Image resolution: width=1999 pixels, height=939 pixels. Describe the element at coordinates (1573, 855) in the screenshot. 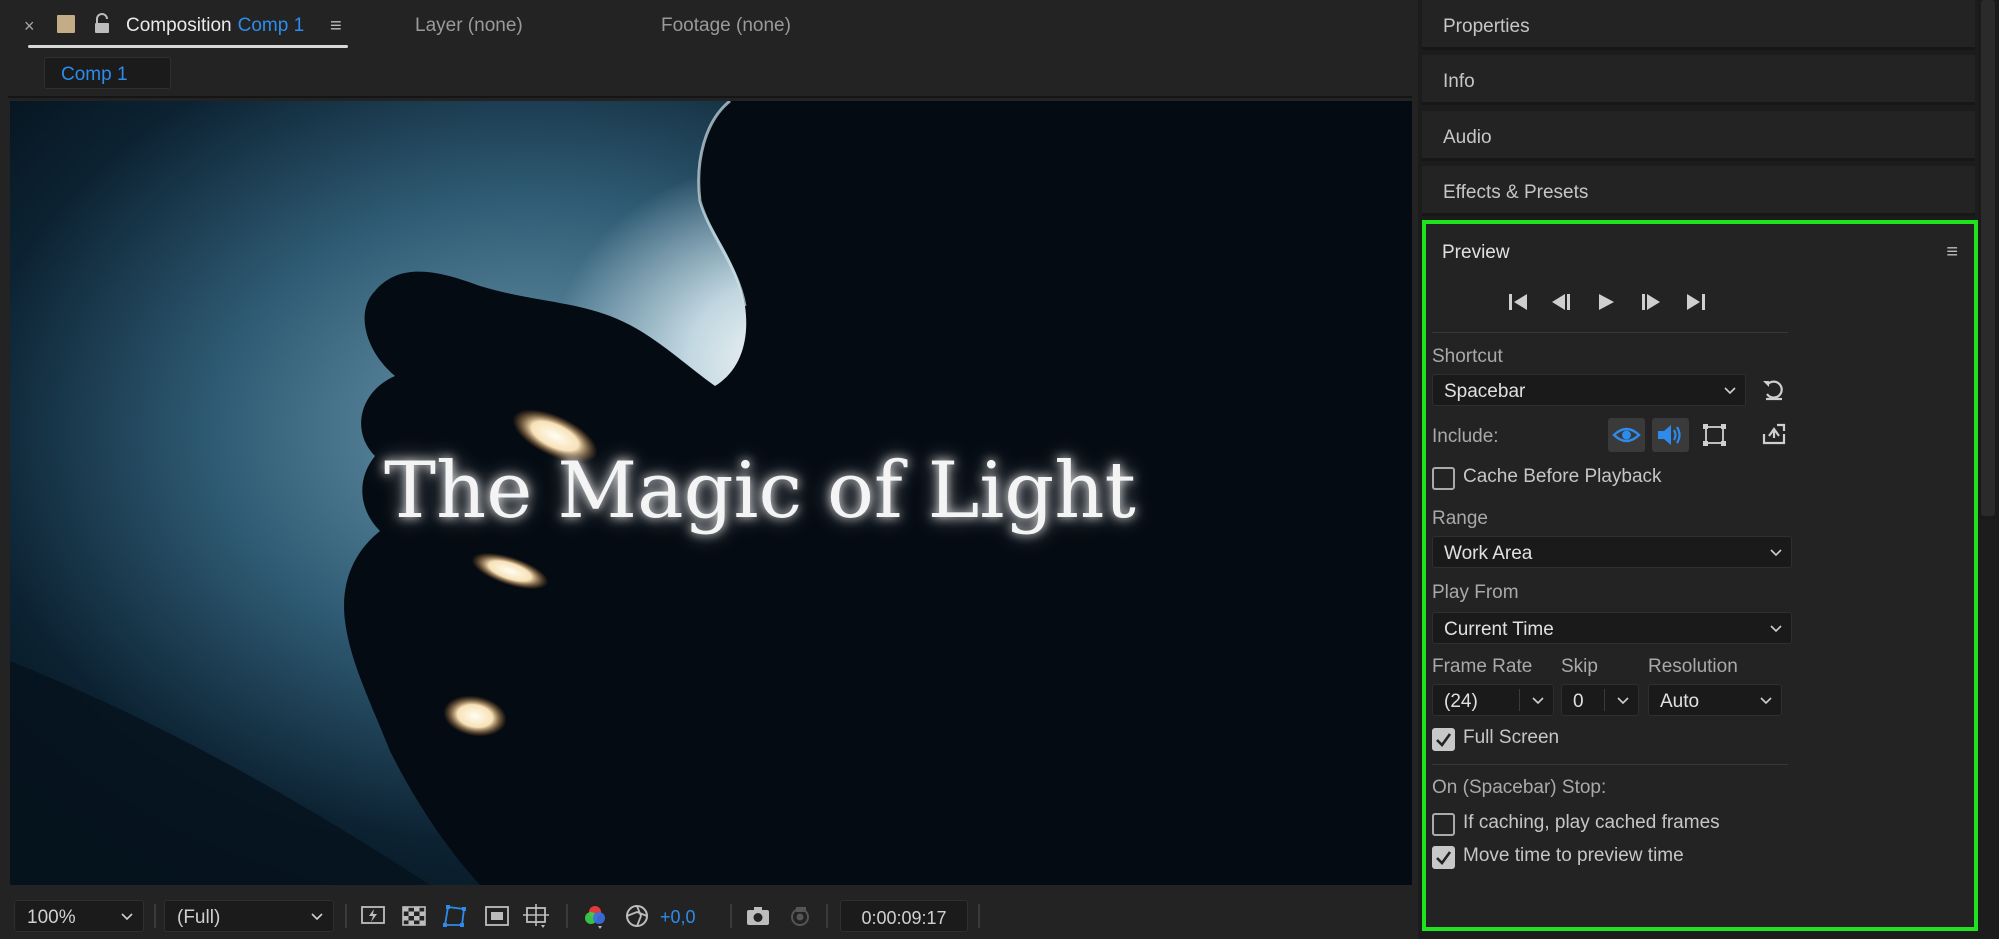

I see `move-time-label: Move time to preview time` at that location.